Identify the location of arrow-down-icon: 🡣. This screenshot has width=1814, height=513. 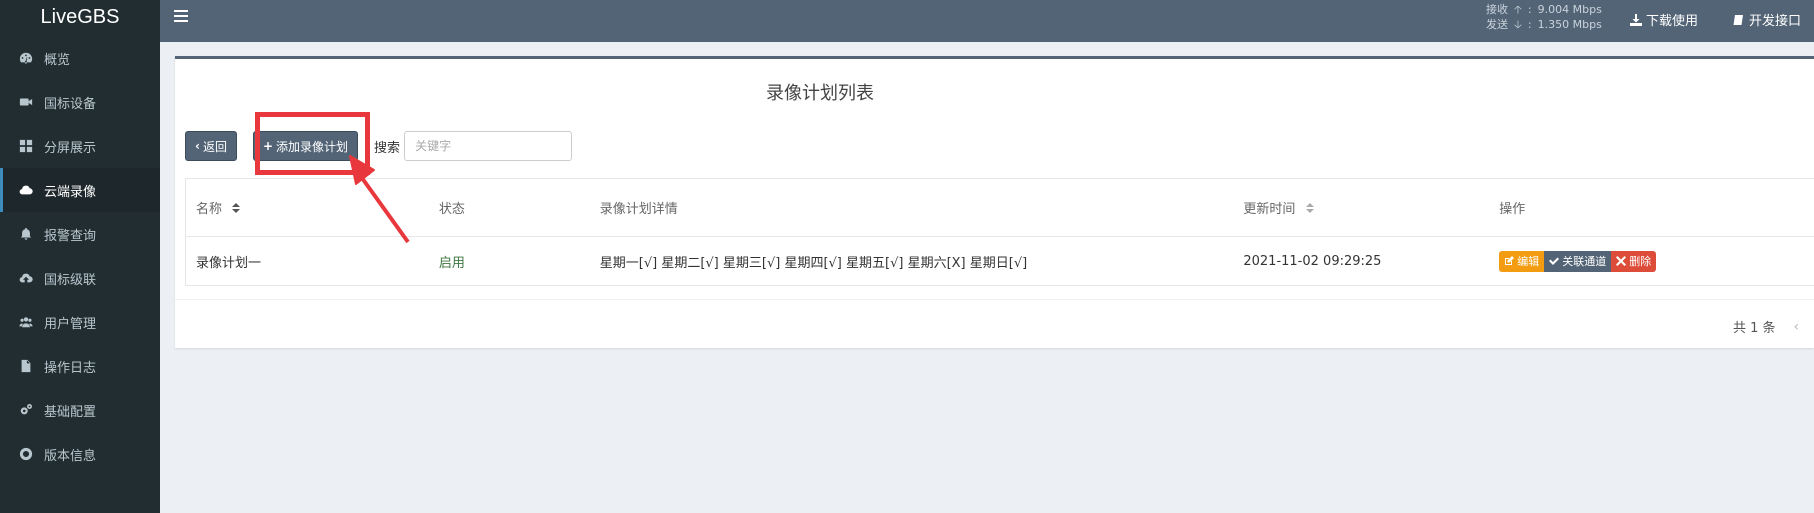
(1518, 24).